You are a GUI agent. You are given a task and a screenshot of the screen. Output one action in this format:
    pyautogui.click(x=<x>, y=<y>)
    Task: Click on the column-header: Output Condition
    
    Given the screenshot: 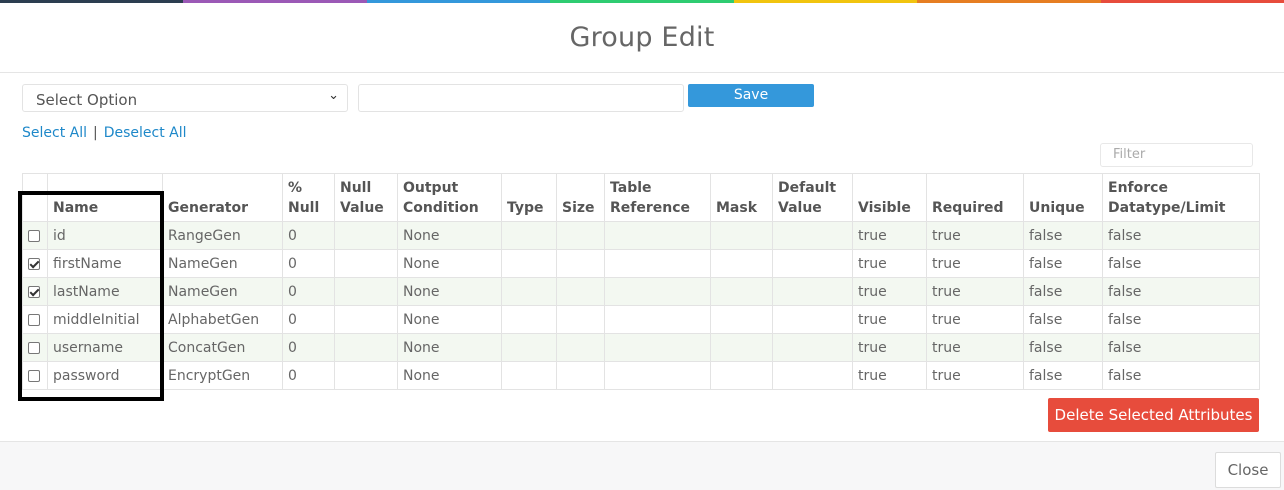 What is the action you would take?
    pyautogui.click(x=449, y=197)
    